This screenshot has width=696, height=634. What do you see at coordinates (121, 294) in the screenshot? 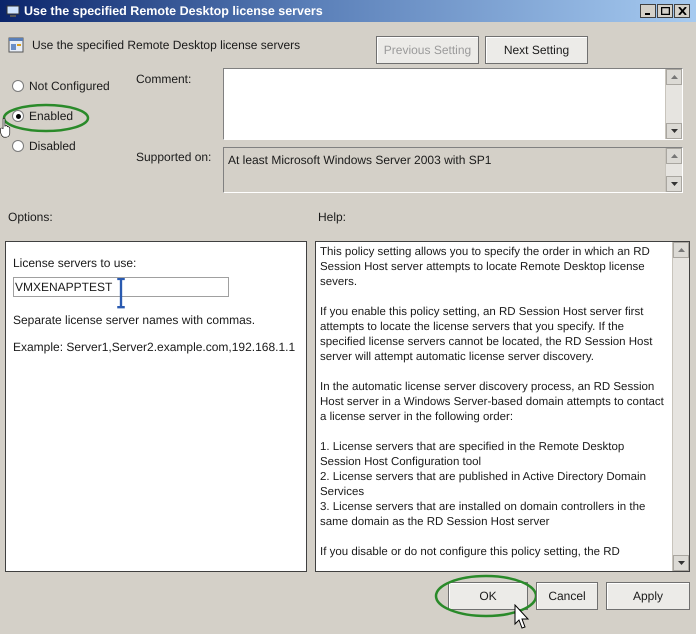
I see `text-cursor-icon` at bounding box center [121, 294].